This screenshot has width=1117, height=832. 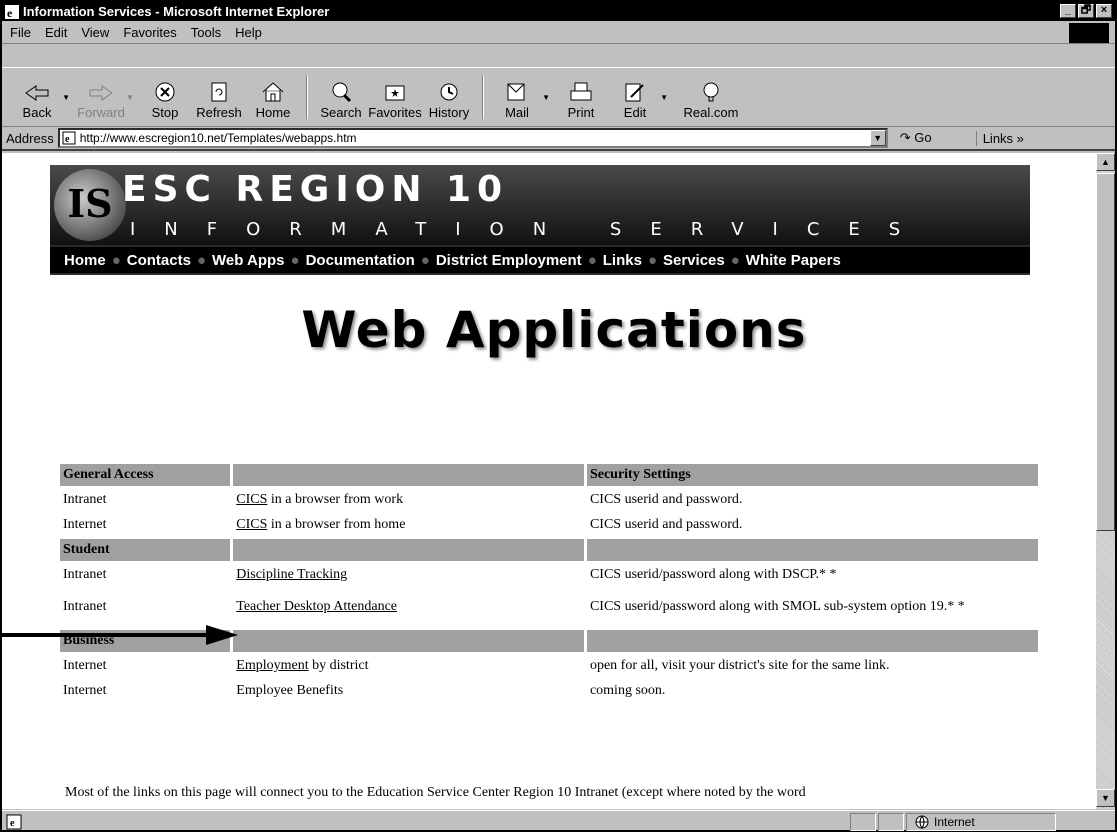 What do you see at coordinates (812, 475) in the screenshot?
I see `section-col3: Security Settings` at bounding box center [812, 475].